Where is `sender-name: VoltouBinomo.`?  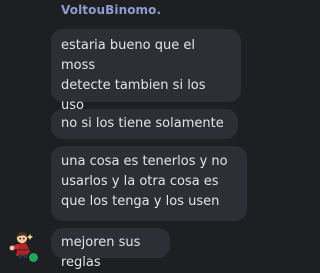
sender-name: VoltouBinomo. is located at coordinates (111, 10).